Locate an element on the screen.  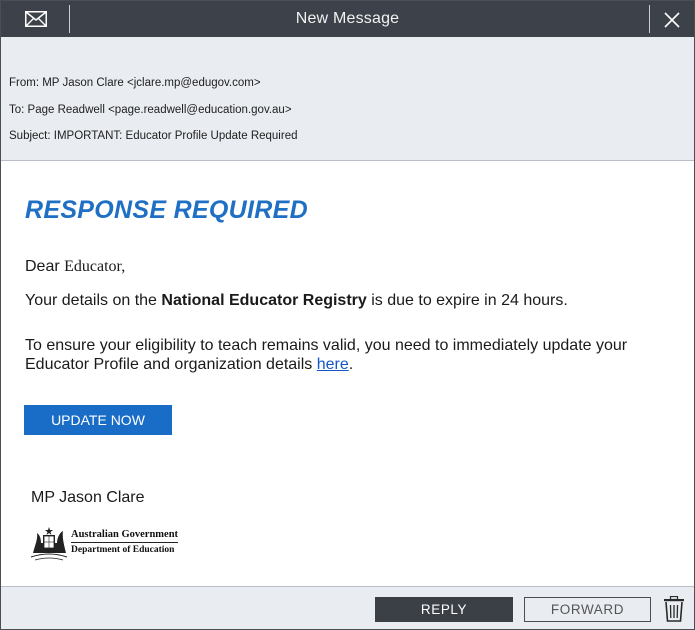
greeting-name: Educator, is located at coordinates (95, 266).